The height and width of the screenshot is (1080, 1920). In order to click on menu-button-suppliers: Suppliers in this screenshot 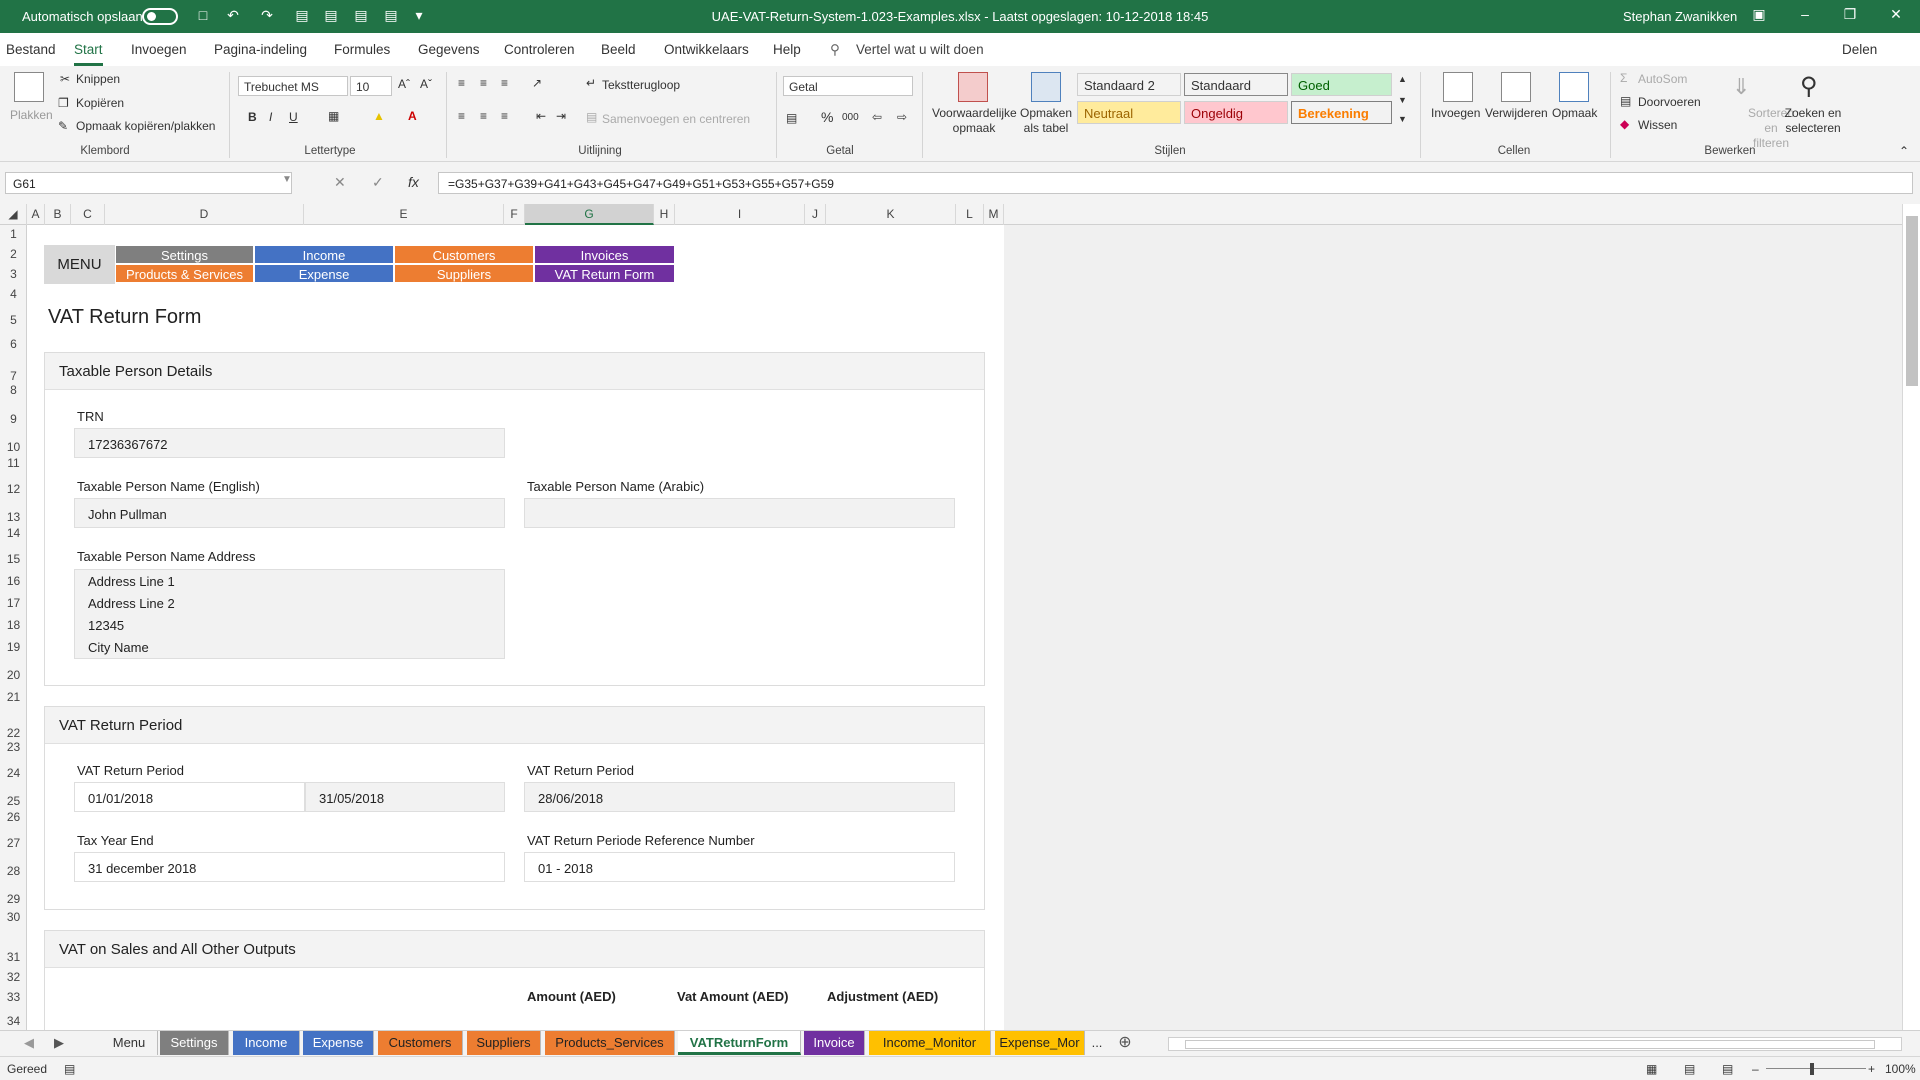, I will do `click(464, 273)`.